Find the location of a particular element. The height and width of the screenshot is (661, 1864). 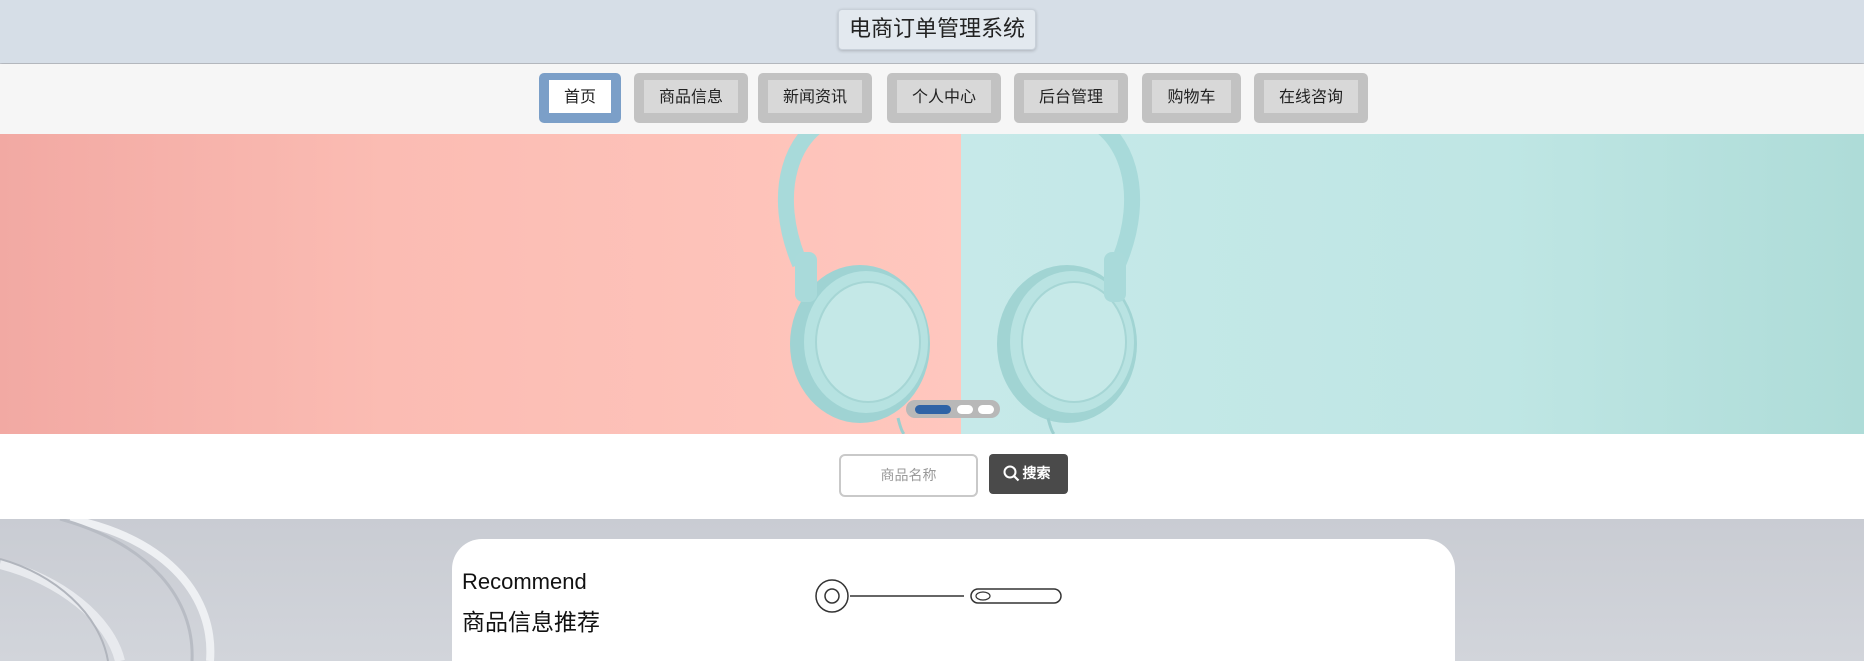

recommend-card: Recommend 商品信息推荐 is located at coordinates (953, 600).